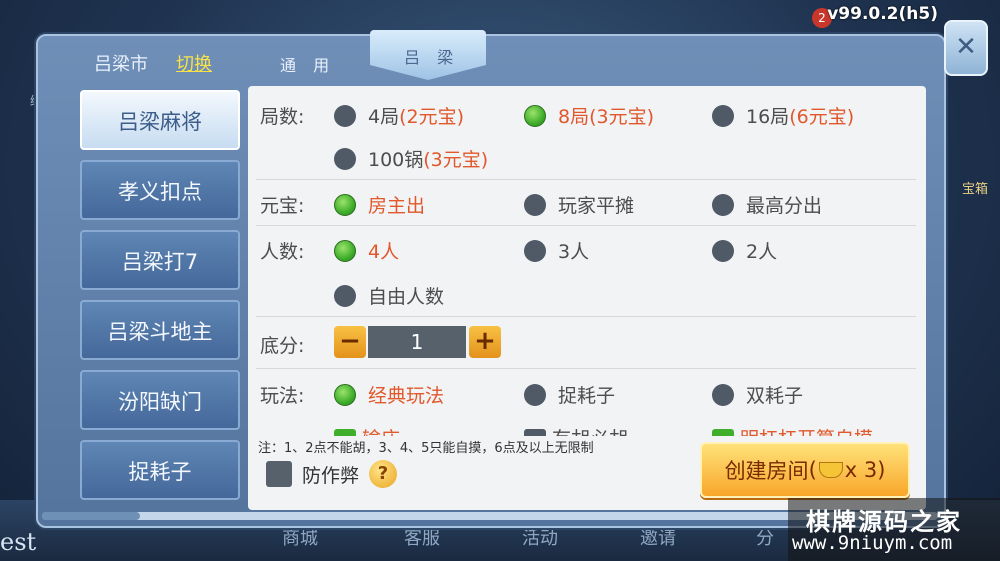  What do you see at coordinates (590, 432) in the screenshot?
I see `option-name: 有胡必胡` at bounding box center [590, 432].